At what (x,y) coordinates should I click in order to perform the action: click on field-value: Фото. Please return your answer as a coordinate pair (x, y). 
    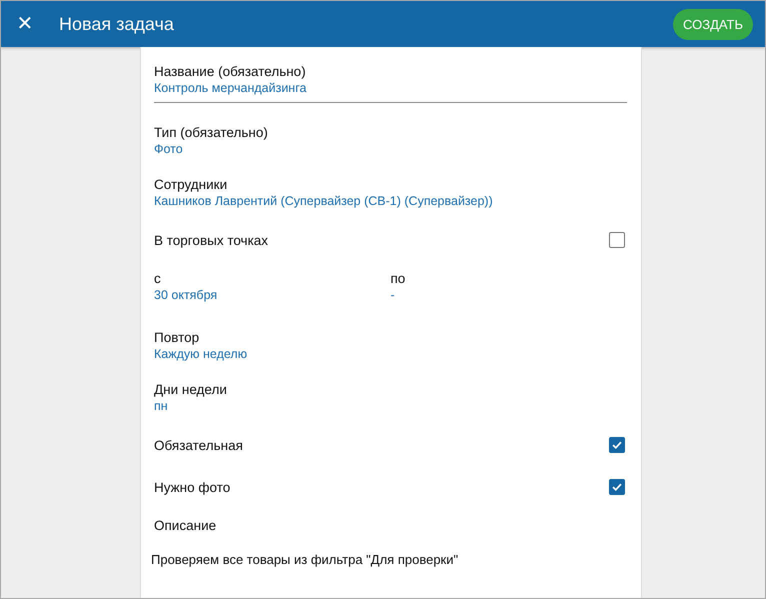
    Looking at the image, I should click on (390, 149).